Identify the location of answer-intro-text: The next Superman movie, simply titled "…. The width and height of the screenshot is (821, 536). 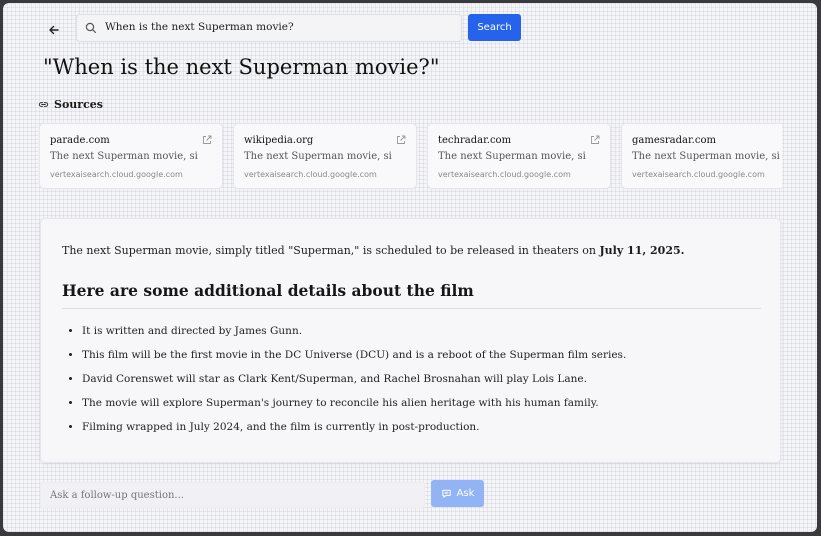
(331, 250).